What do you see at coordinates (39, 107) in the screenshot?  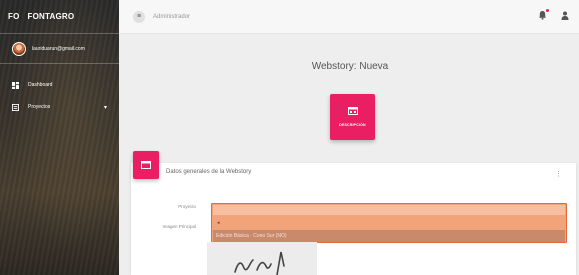 I see `sidebar-item-label: Proyectos` at bounding box center [39, 107].